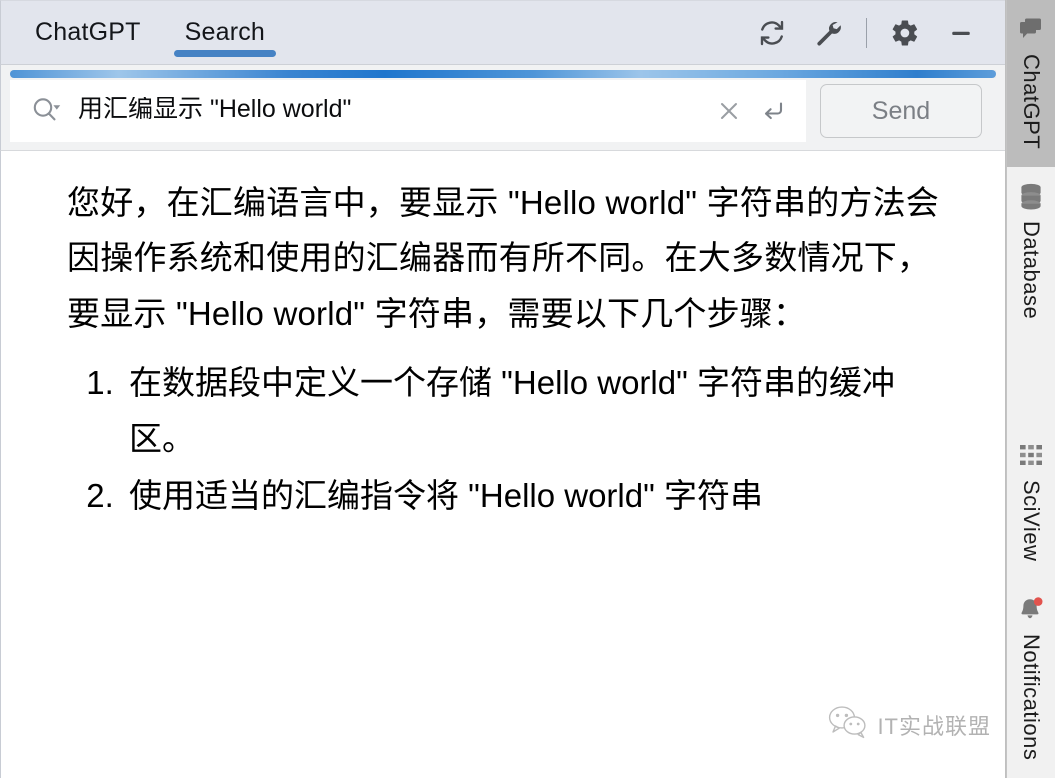  Describe the element at coordinates (1031, 609) in the screenshot. I see `bell-icon` at that location.